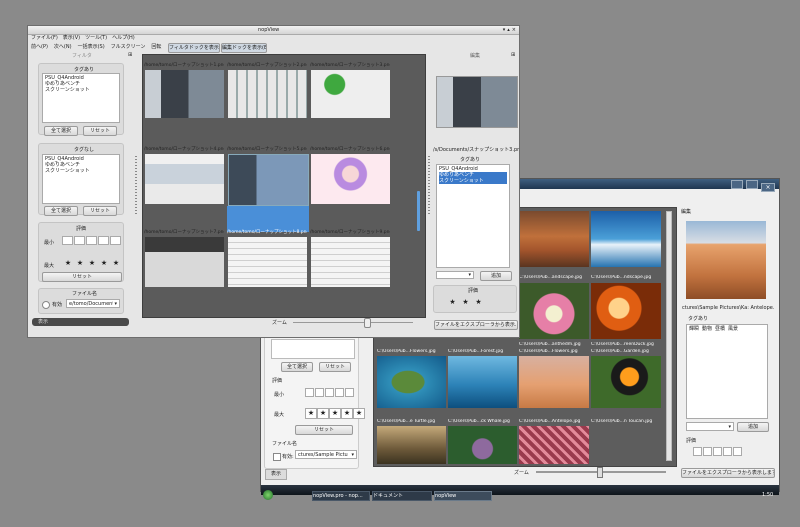 This screenshot has height=527, width=800. What do you see at coordinates (720, 329) in the screenshot?
I see `tag-item: 昼橋` at bounding box center [720, 329].